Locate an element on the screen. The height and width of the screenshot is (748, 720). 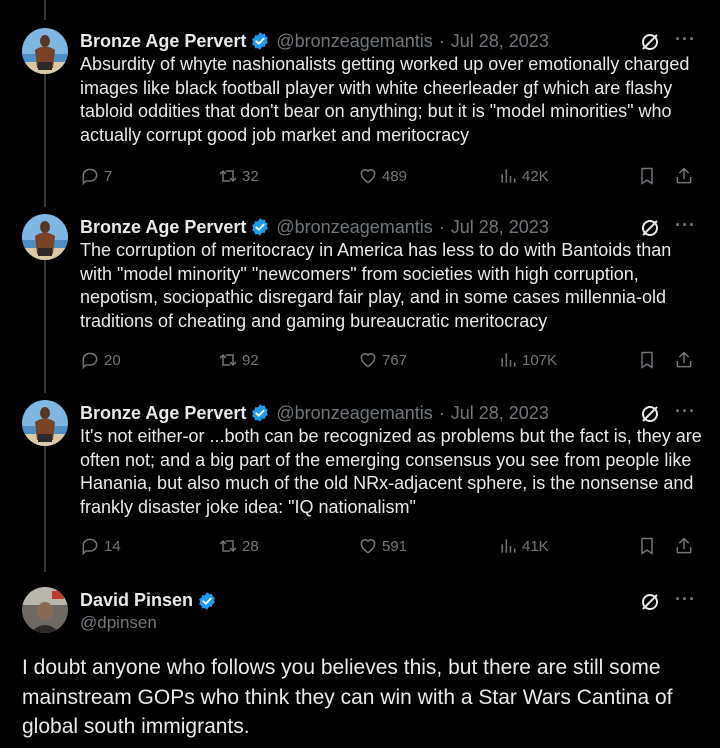
repost-button: 28 is located at coordinates (238, 546).